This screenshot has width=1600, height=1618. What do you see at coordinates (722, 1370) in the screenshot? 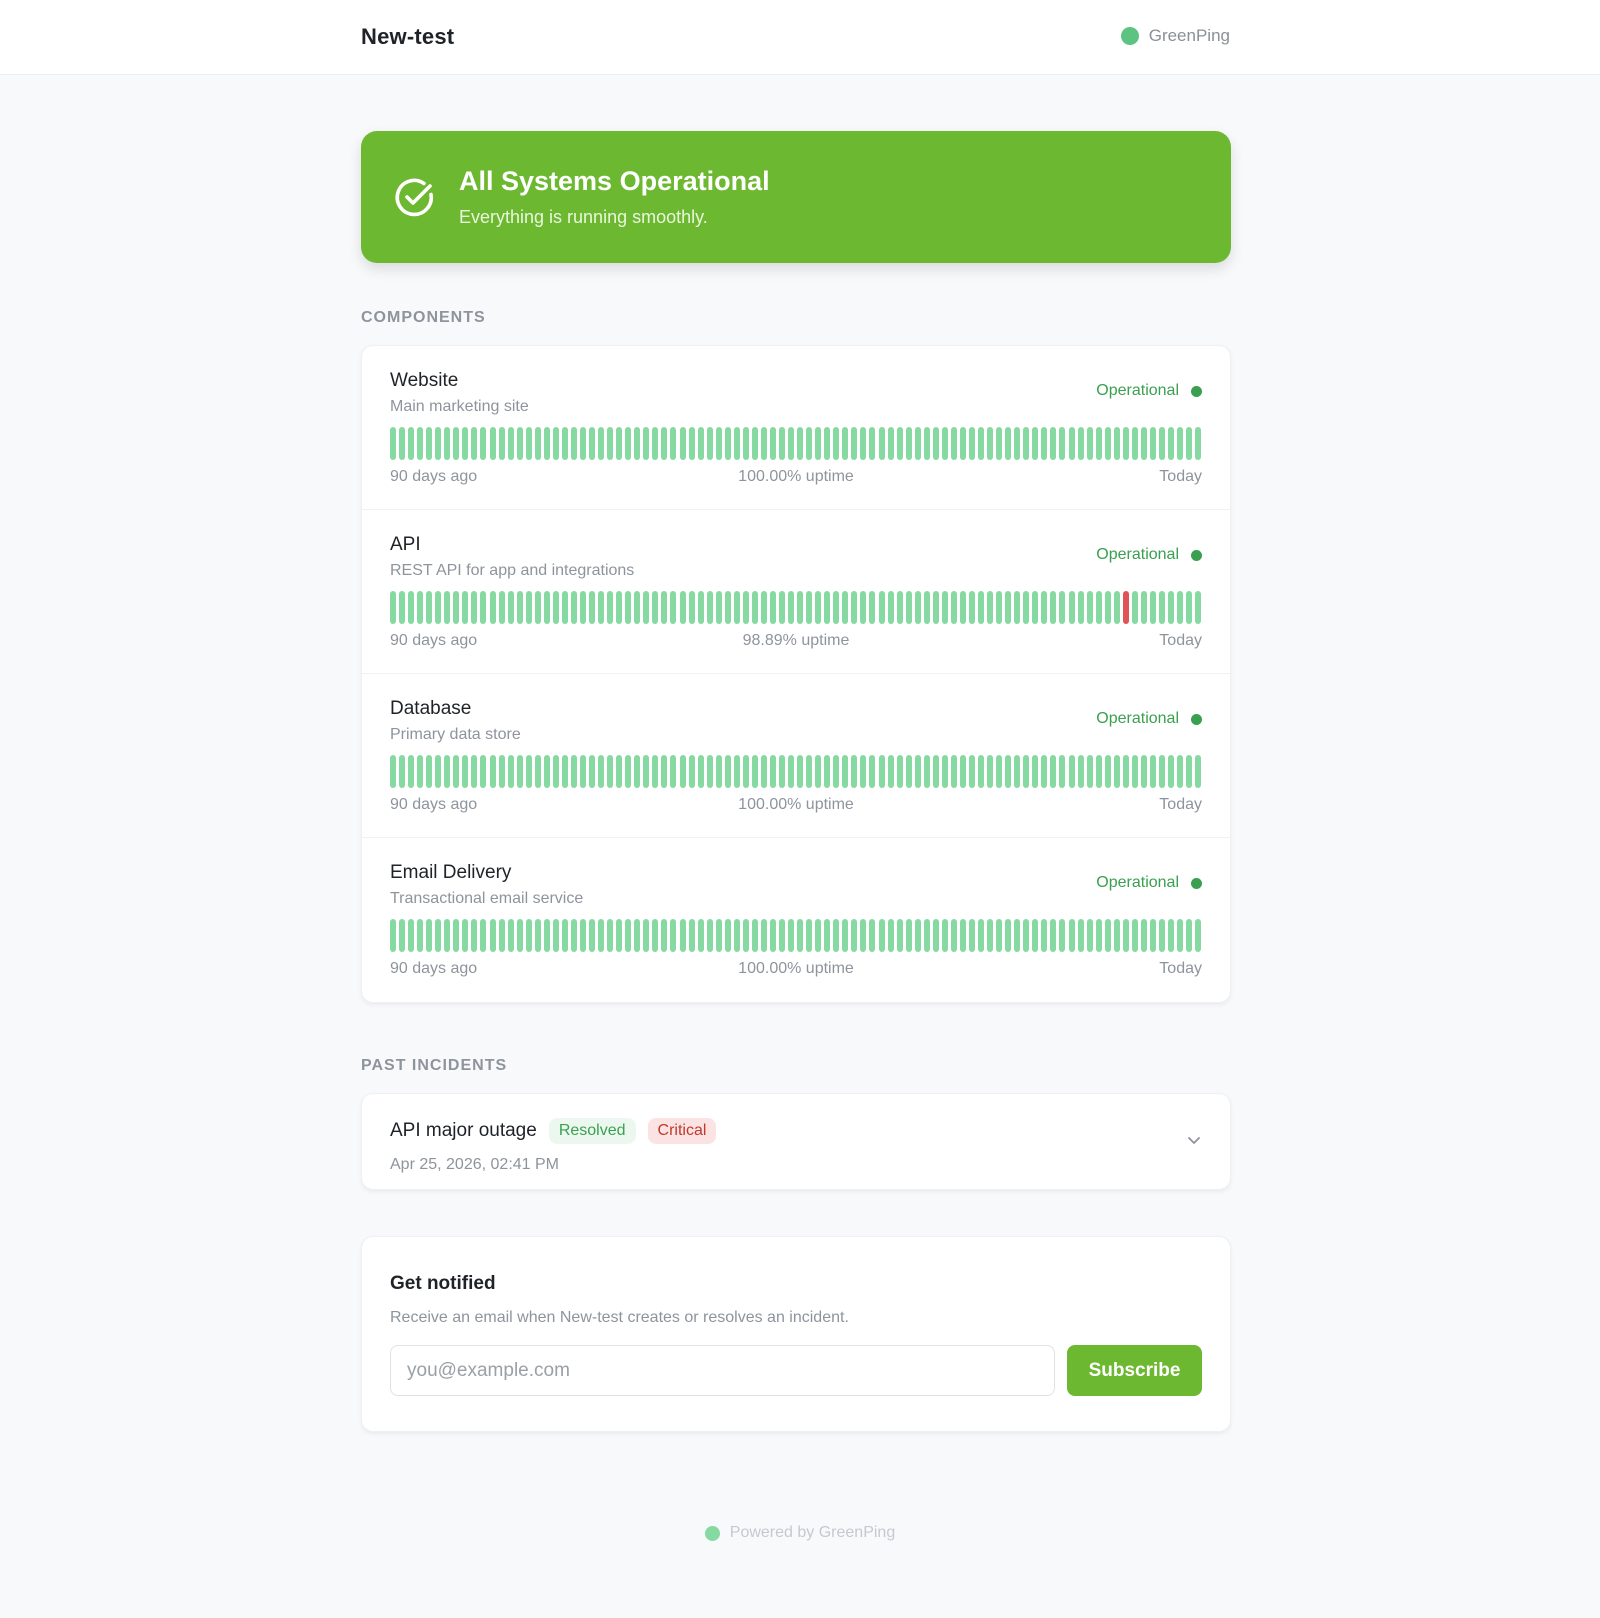
I see `email-field` at bounding box center [722, 1370].